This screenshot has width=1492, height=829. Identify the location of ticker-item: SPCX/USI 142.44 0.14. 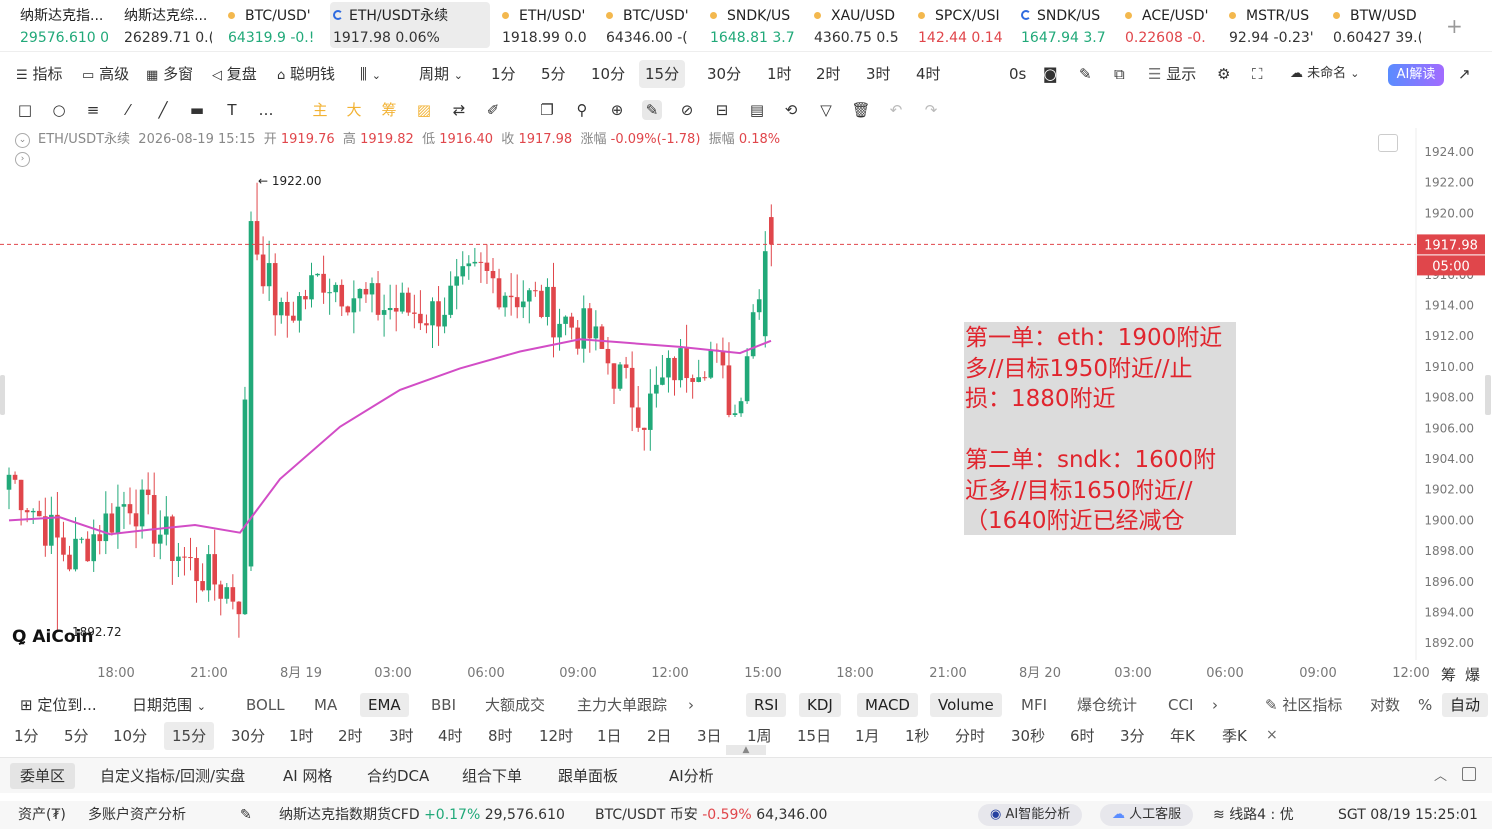
(962, 25).